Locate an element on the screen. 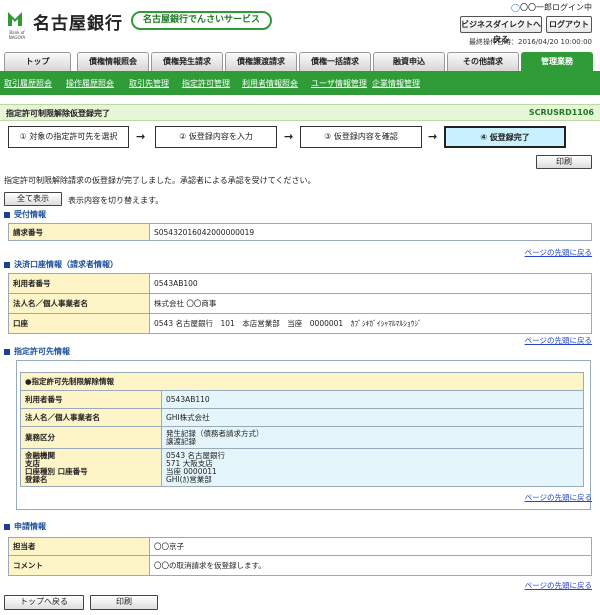 The image size is (600, 615). table-row: 利用者番号 0543AB110 is located at coordinates (302, 399).